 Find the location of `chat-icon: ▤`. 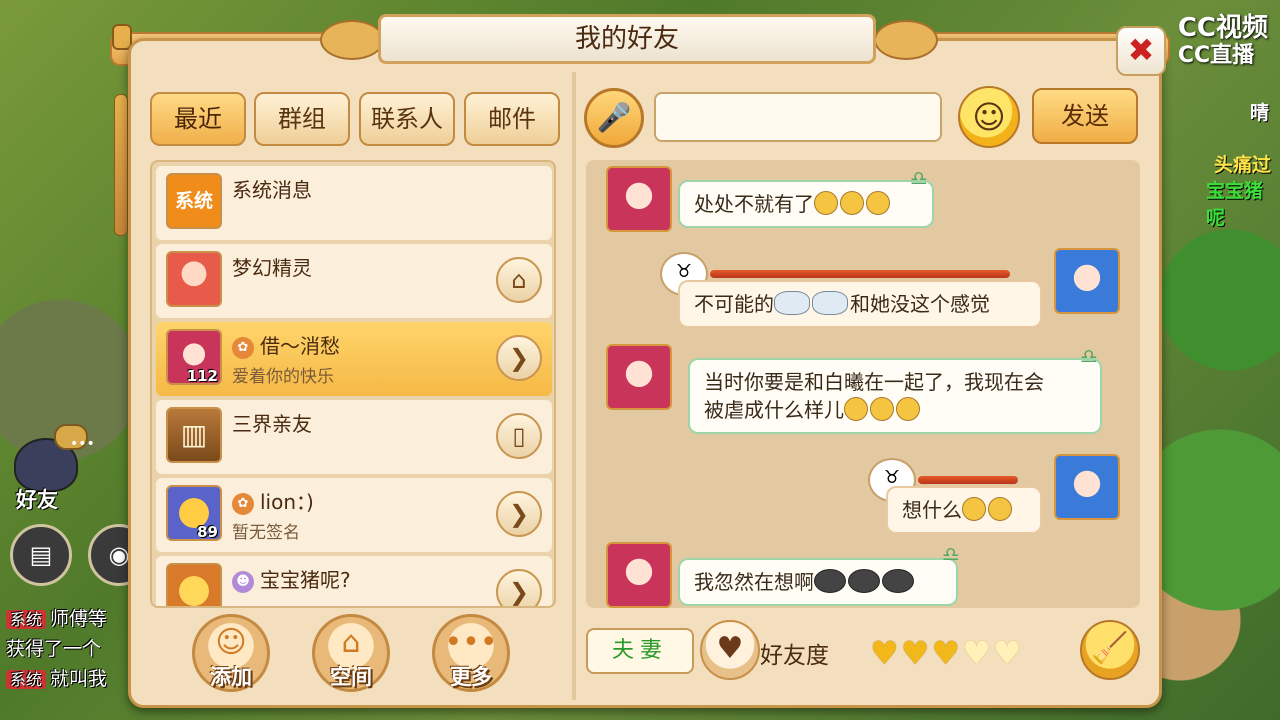

chat-icon: ▤ is located at coordinates (41, 555).